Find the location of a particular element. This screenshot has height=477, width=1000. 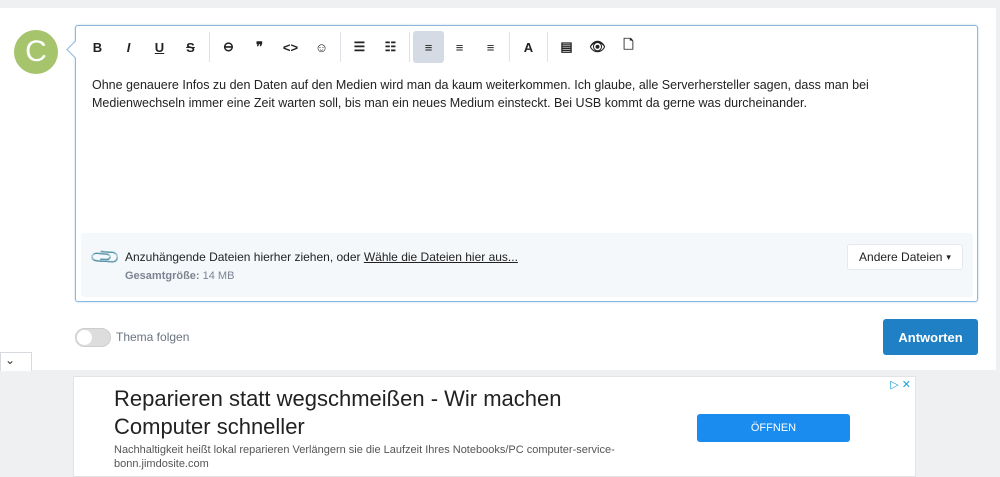

align-center-button: ≡ is located at coordinates (459, 47).